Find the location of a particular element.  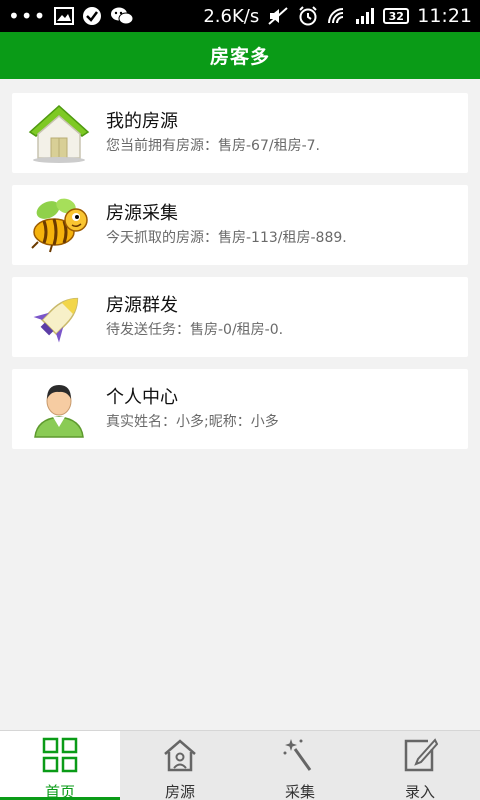

card-title: 房源群发 is located at coordinates (142, 305).